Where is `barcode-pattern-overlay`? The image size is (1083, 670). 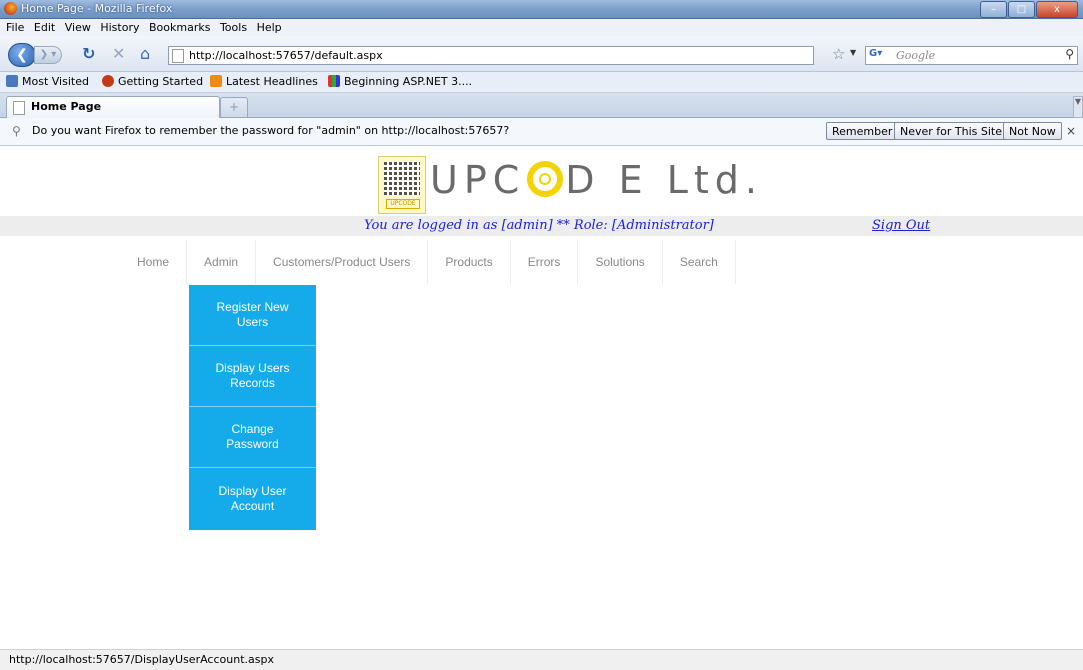
barcode-pattern-overlay is located at coordinates (402, 178).